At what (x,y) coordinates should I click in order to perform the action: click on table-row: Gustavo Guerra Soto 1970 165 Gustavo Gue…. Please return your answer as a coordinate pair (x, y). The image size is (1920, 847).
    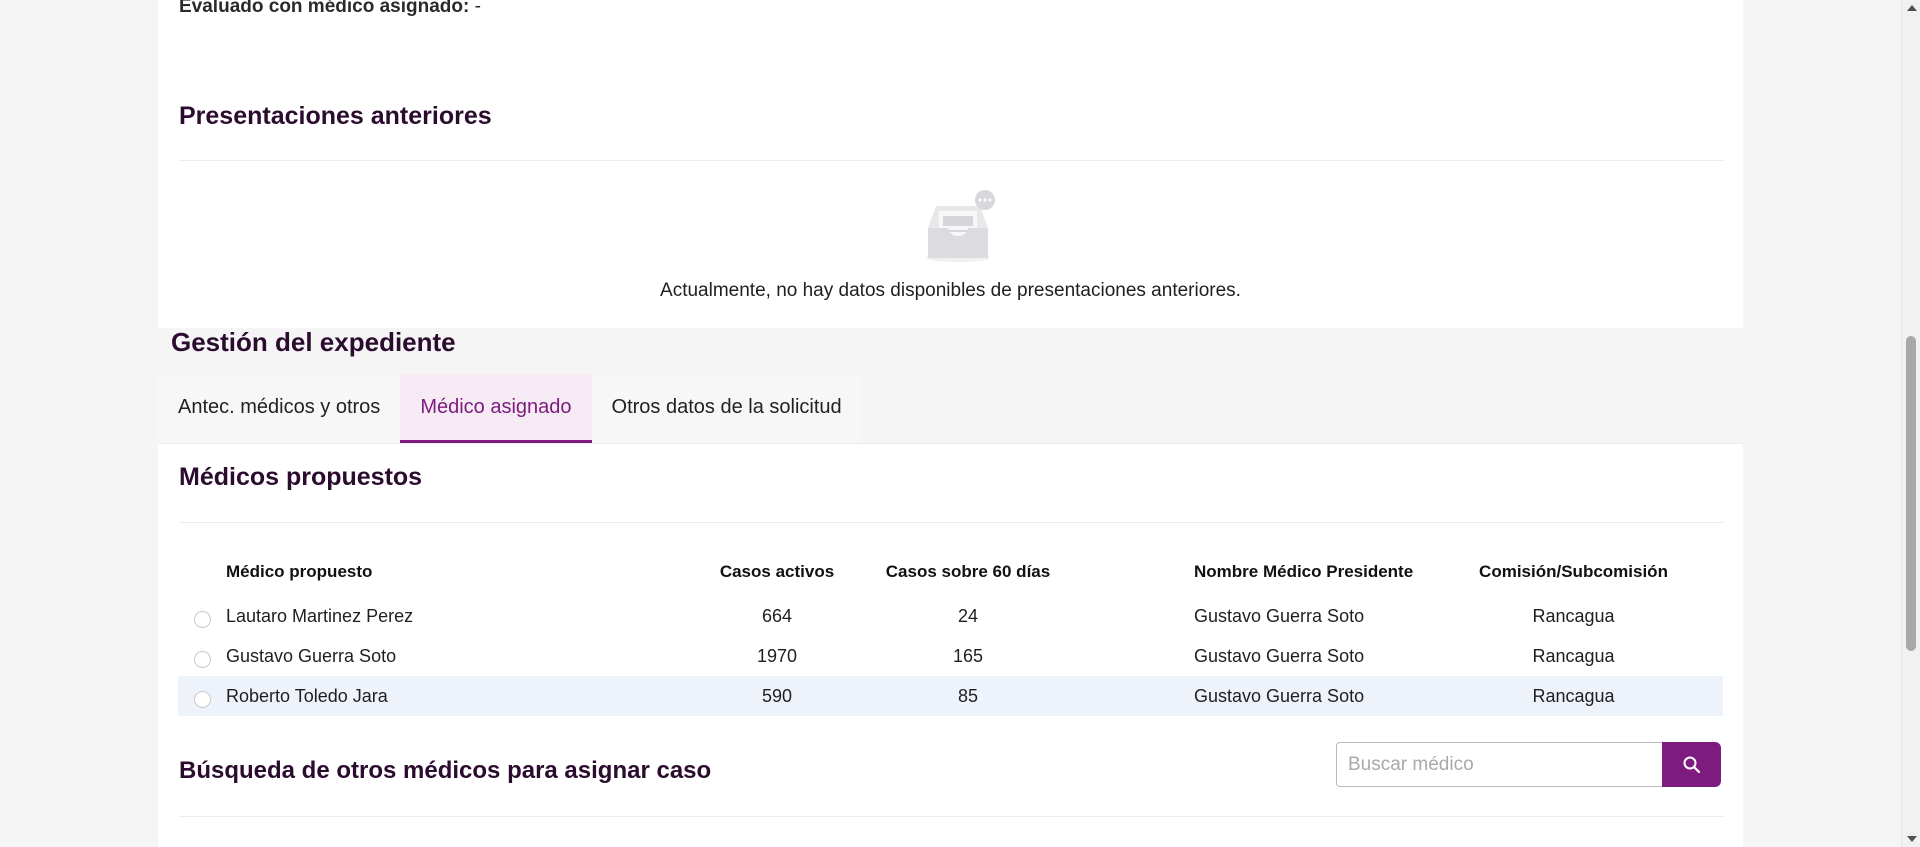
    Looking at the image, I should click on (950, 656).